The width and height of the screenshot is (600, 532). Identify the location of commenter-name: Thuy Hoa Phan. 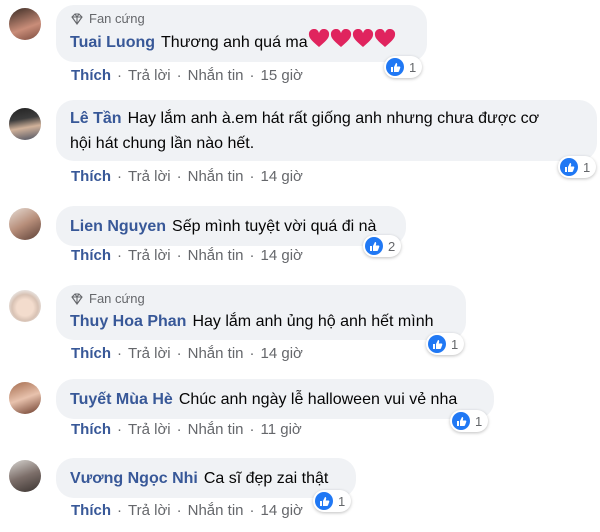
(128, 321).